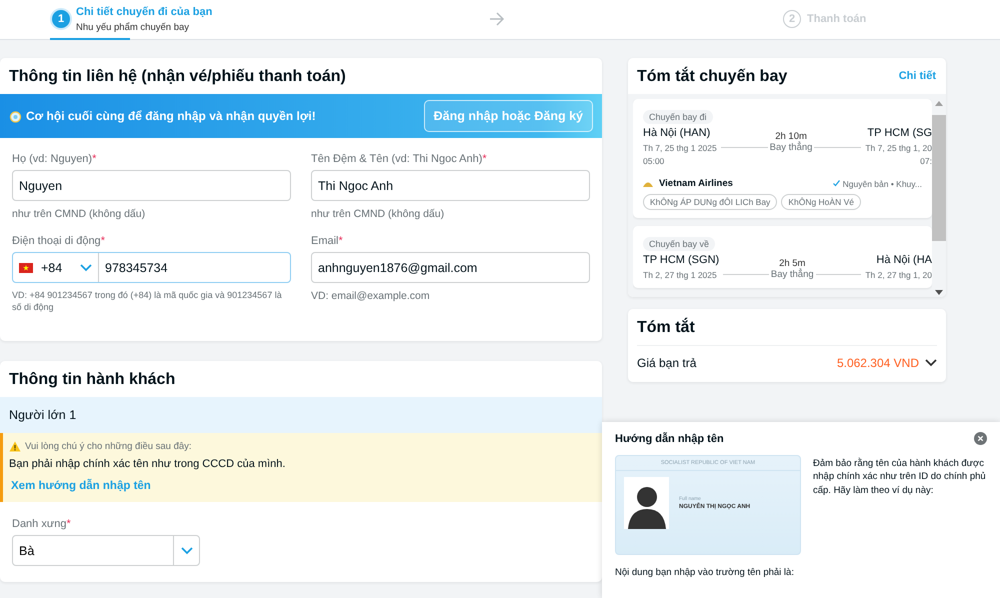 This screenshot has width=1000, height=598. Describe the element at coordinates (497, 19) in the screenshot. I see `arrow-right-icon` at that location.